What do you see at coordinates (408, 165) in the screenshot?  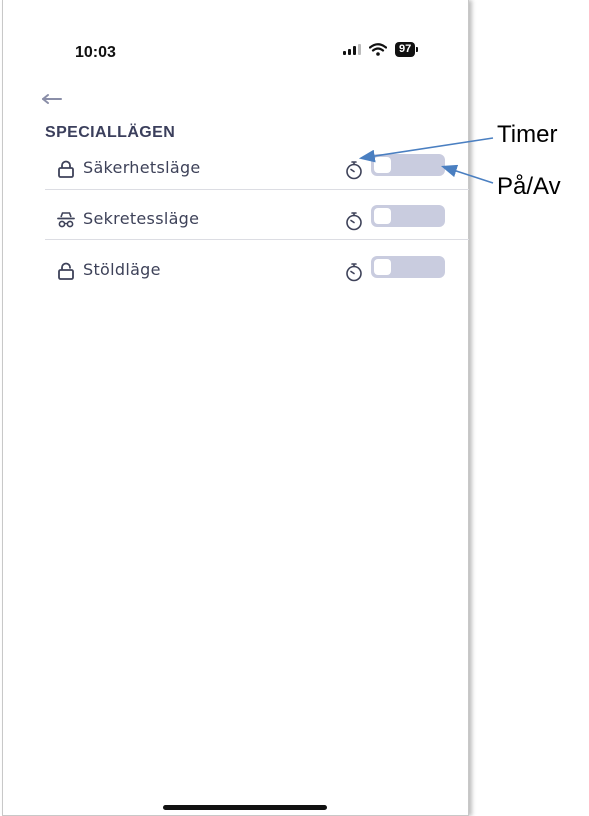 I see `toggle-sakerhetslage` at bounding box center [408, 165].